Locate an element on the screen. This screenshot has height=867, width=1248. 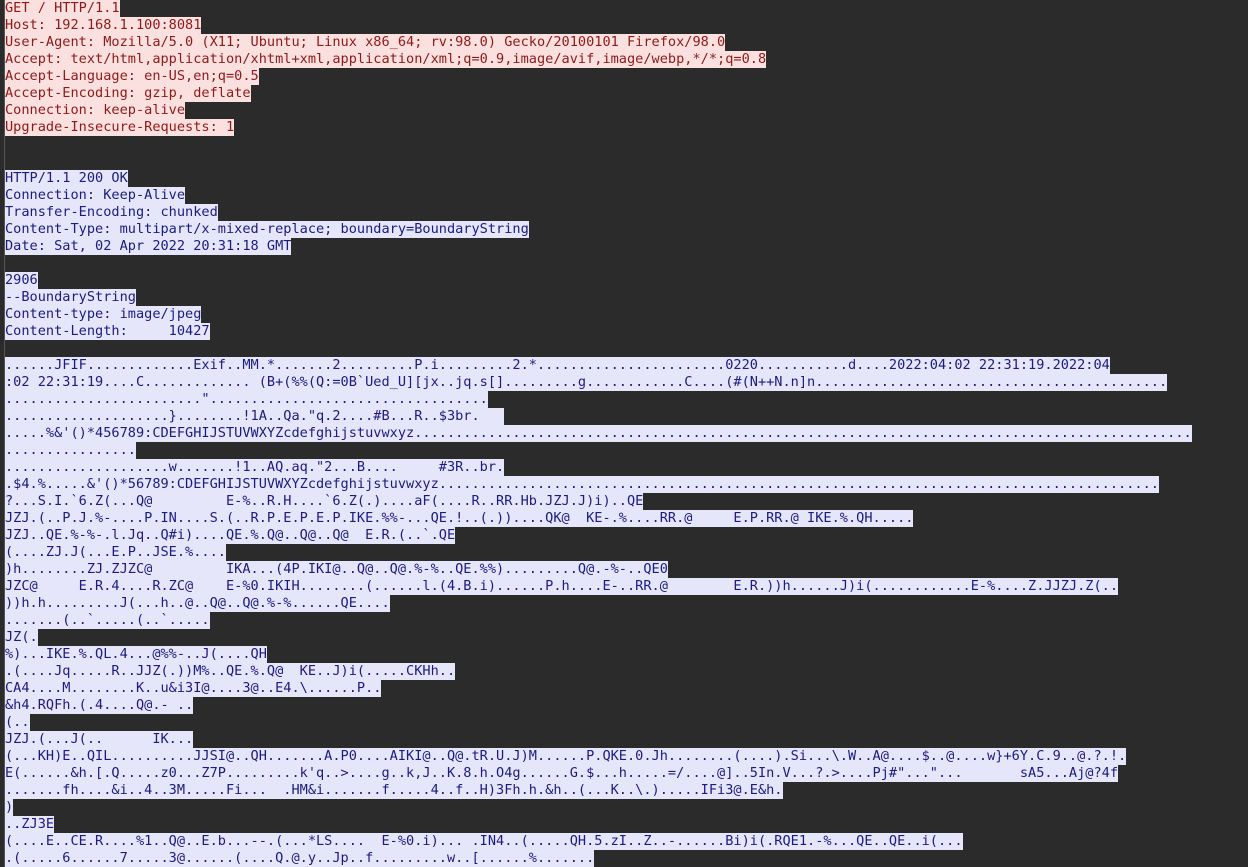
request-header-text: Connection: keep-alive is located at coordinates (95, 110).